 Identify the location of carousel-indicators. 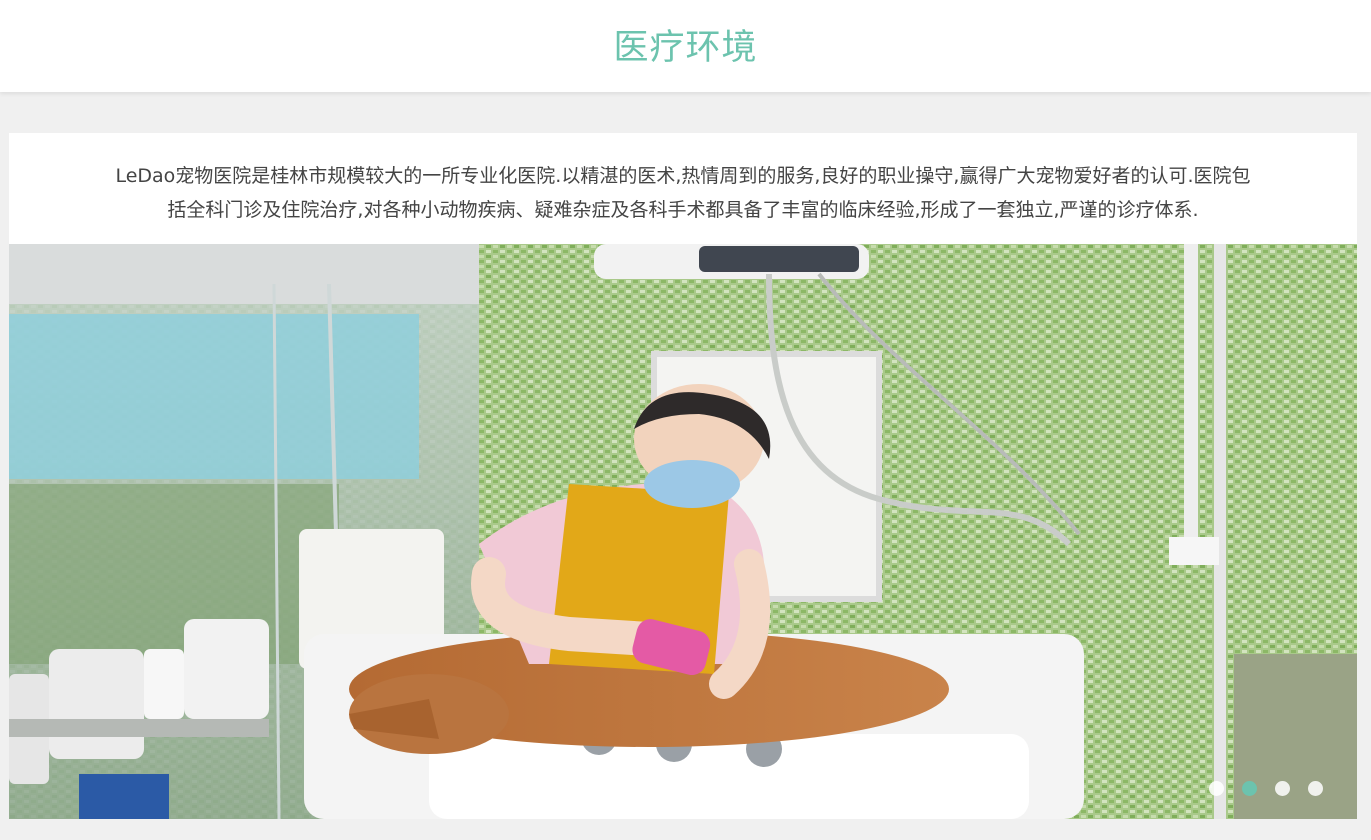
(1257, 787).